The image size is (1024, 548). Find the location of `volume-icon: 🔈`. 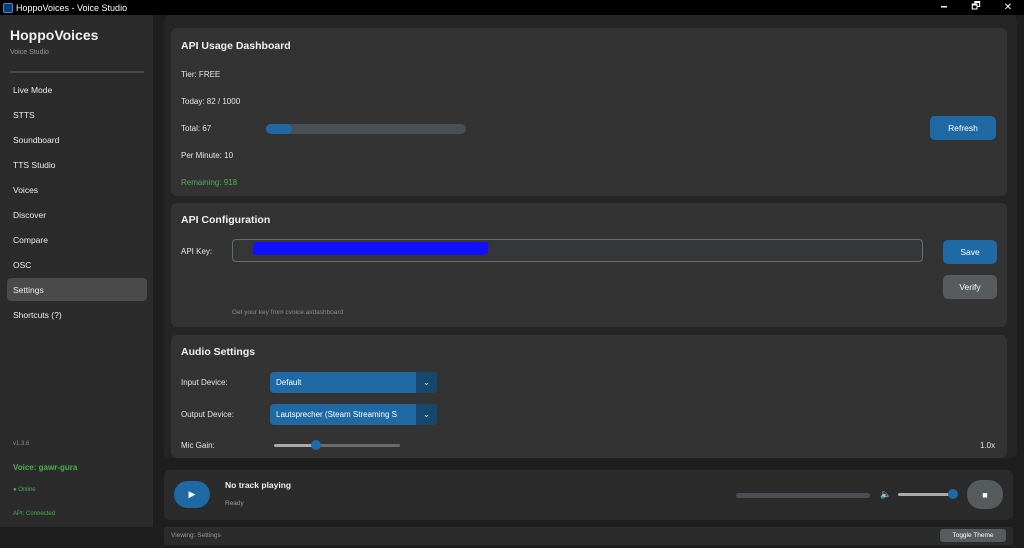

volume-icon: 🔈 is located at coordinates (885, 494).